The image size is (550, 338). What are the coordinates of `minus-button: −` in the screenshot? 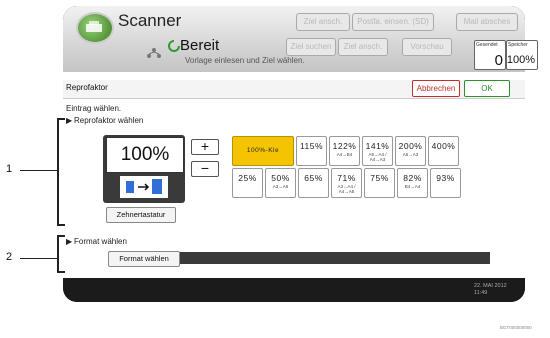 It's located at (205, 169).